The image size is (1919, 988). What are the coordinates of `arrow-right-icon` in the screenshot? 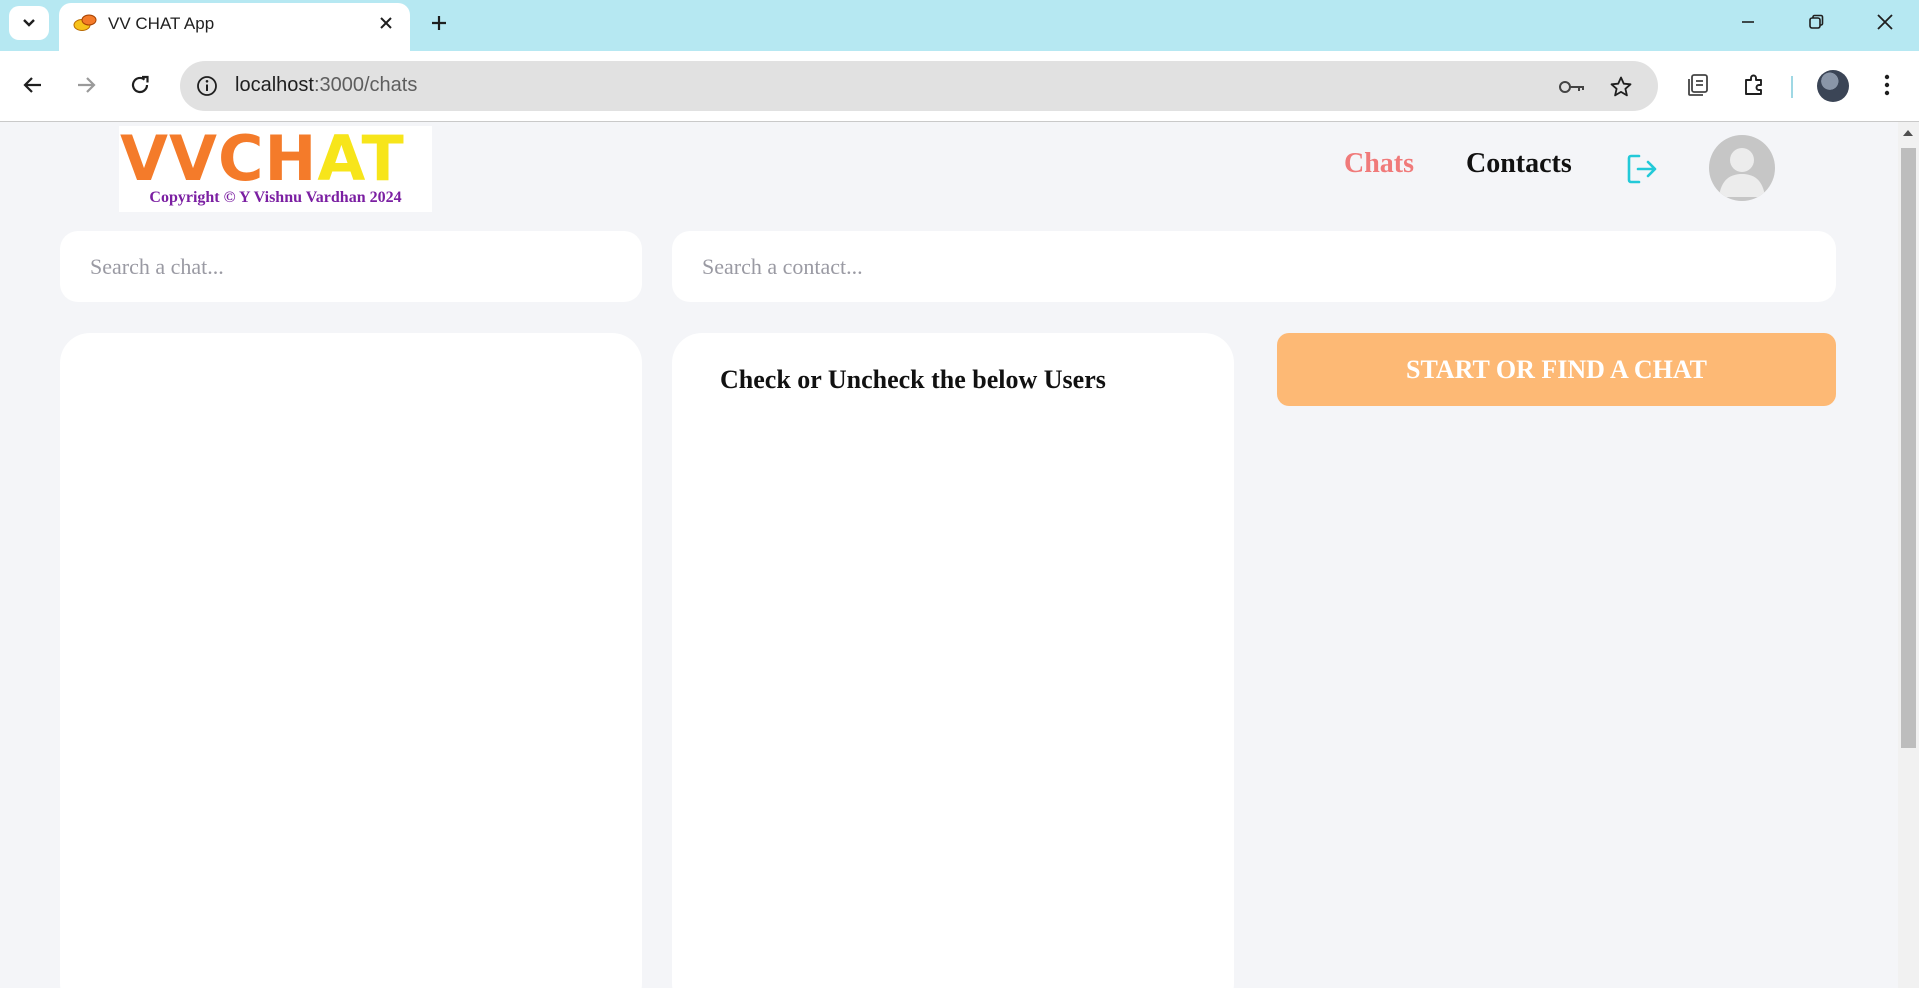 It's located at (87, 85).